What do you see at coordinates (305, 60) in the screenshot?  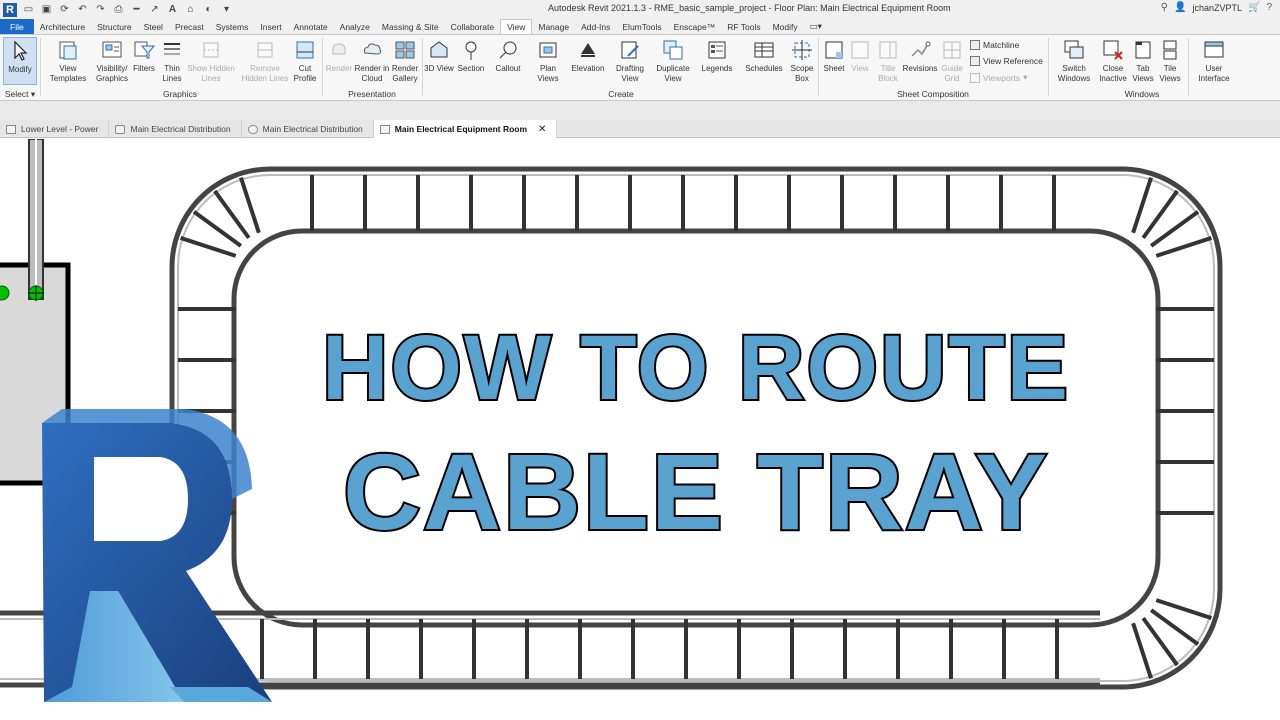 I see `cut-profile-button: Cut Profile` at bounding box center [305, 60].